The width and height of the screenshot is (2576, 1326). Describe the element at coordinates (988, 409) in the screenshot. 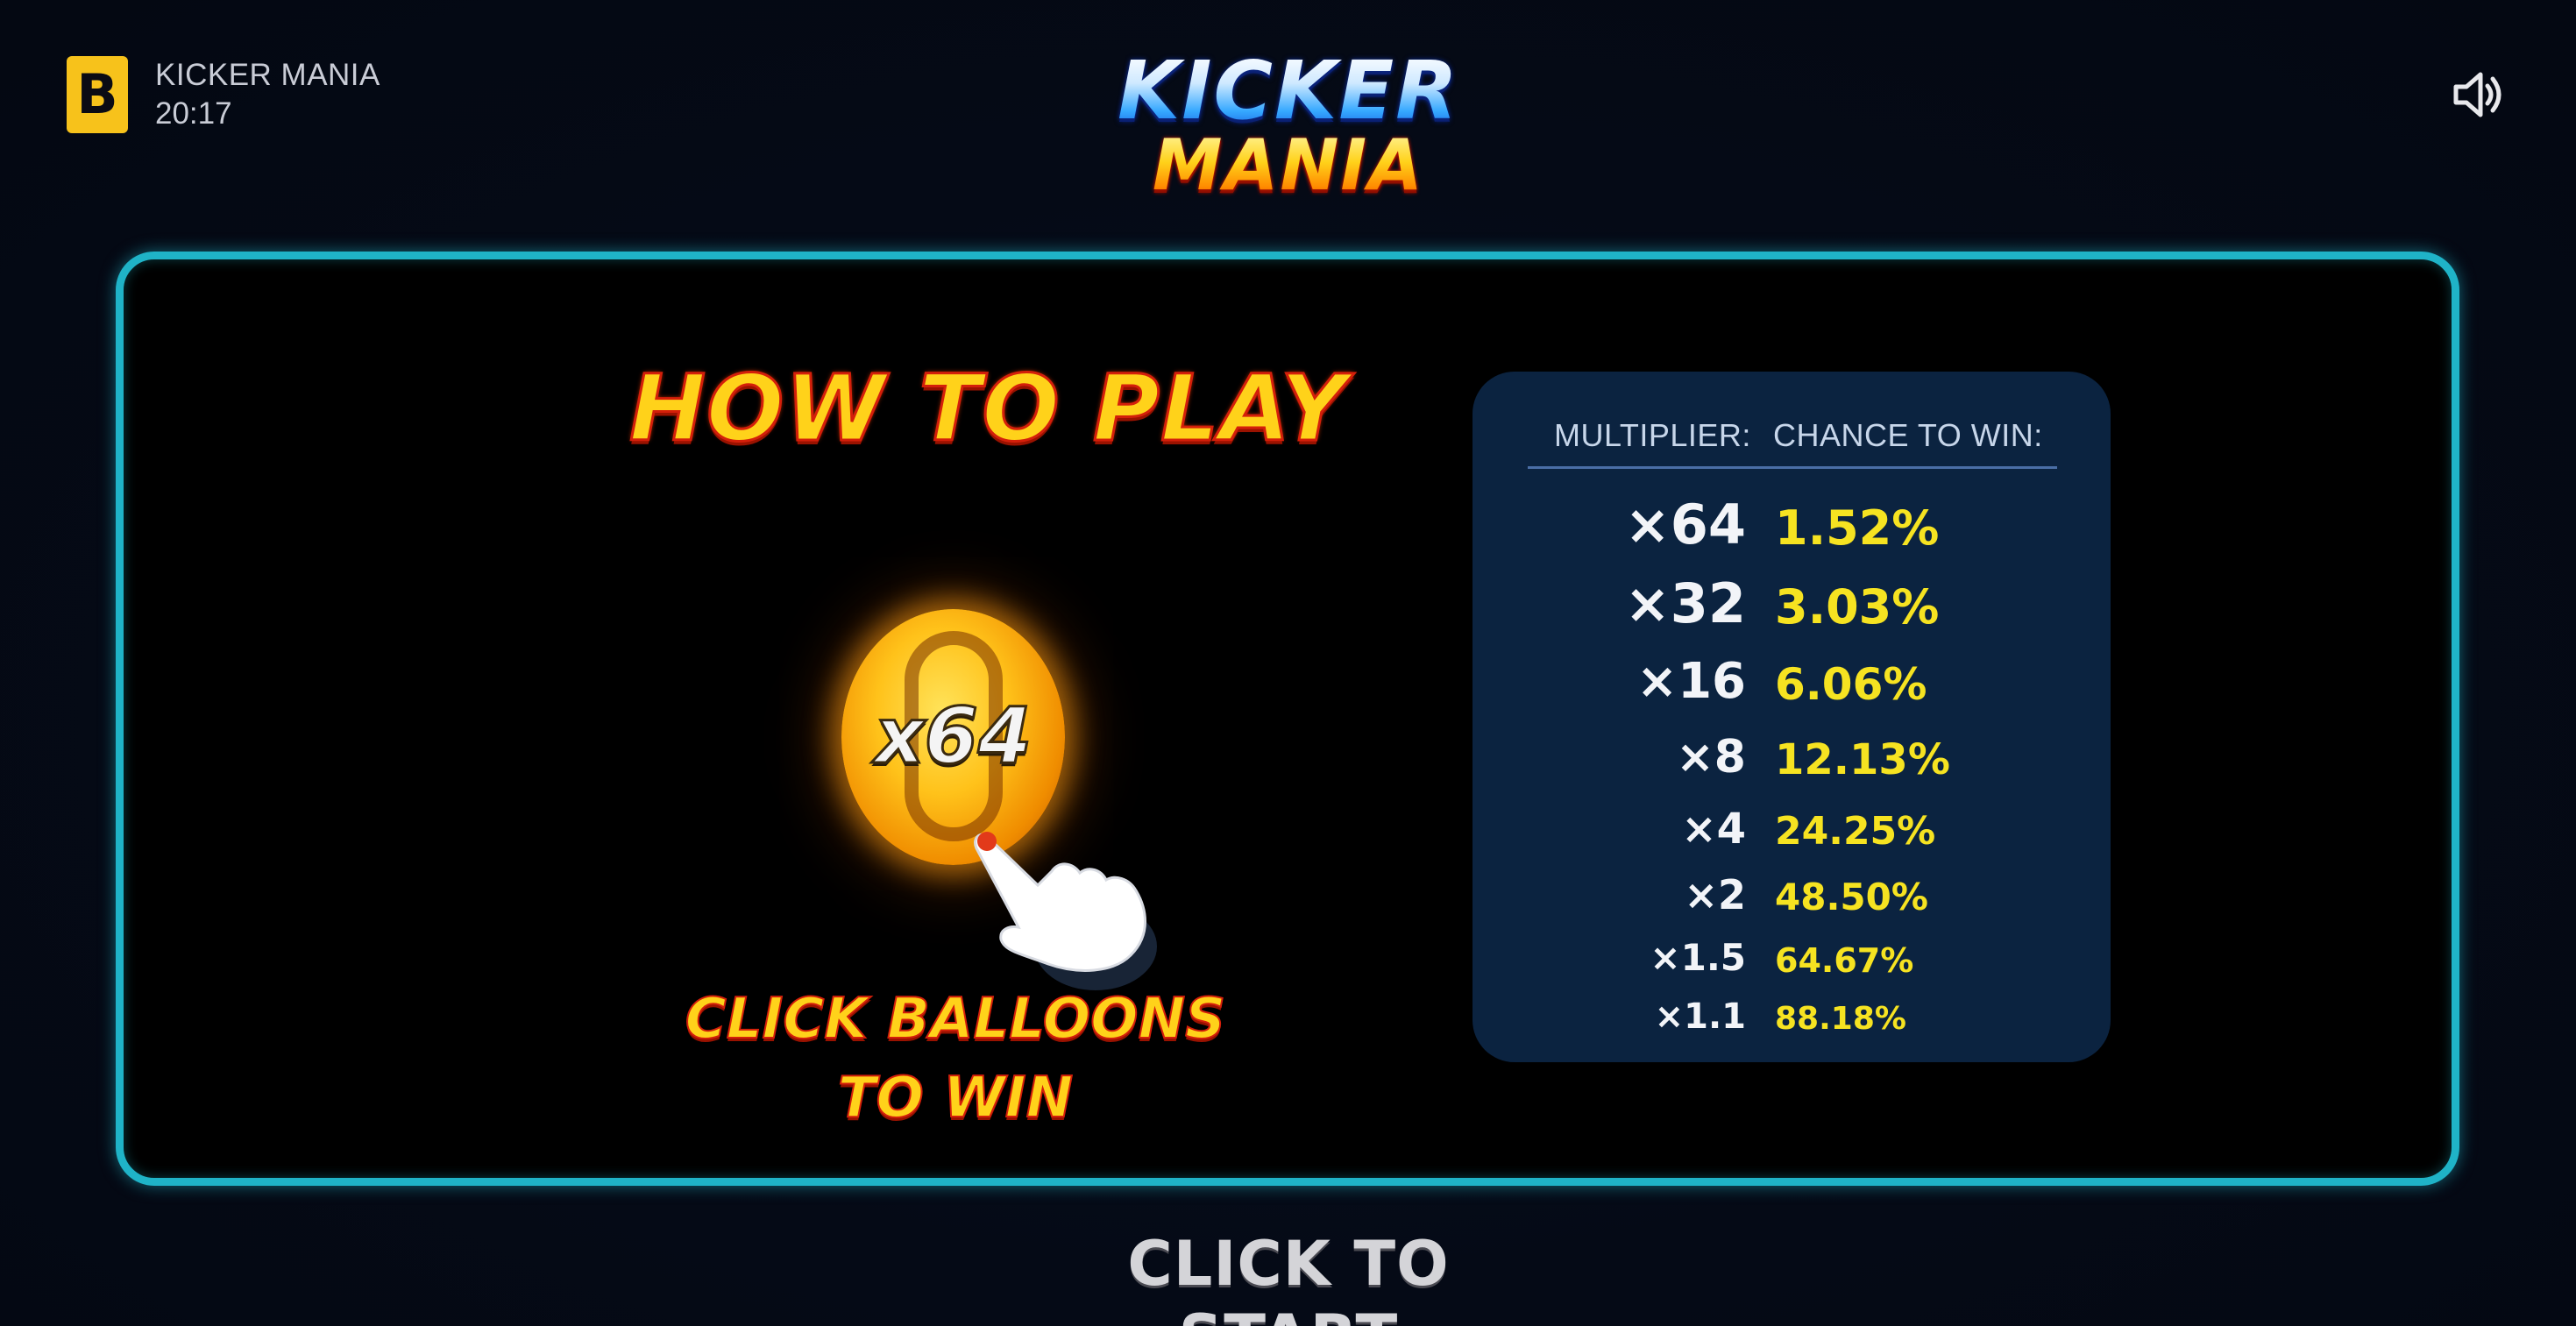

I see `how-to-play-title: HOW TO PLAY` at that location.